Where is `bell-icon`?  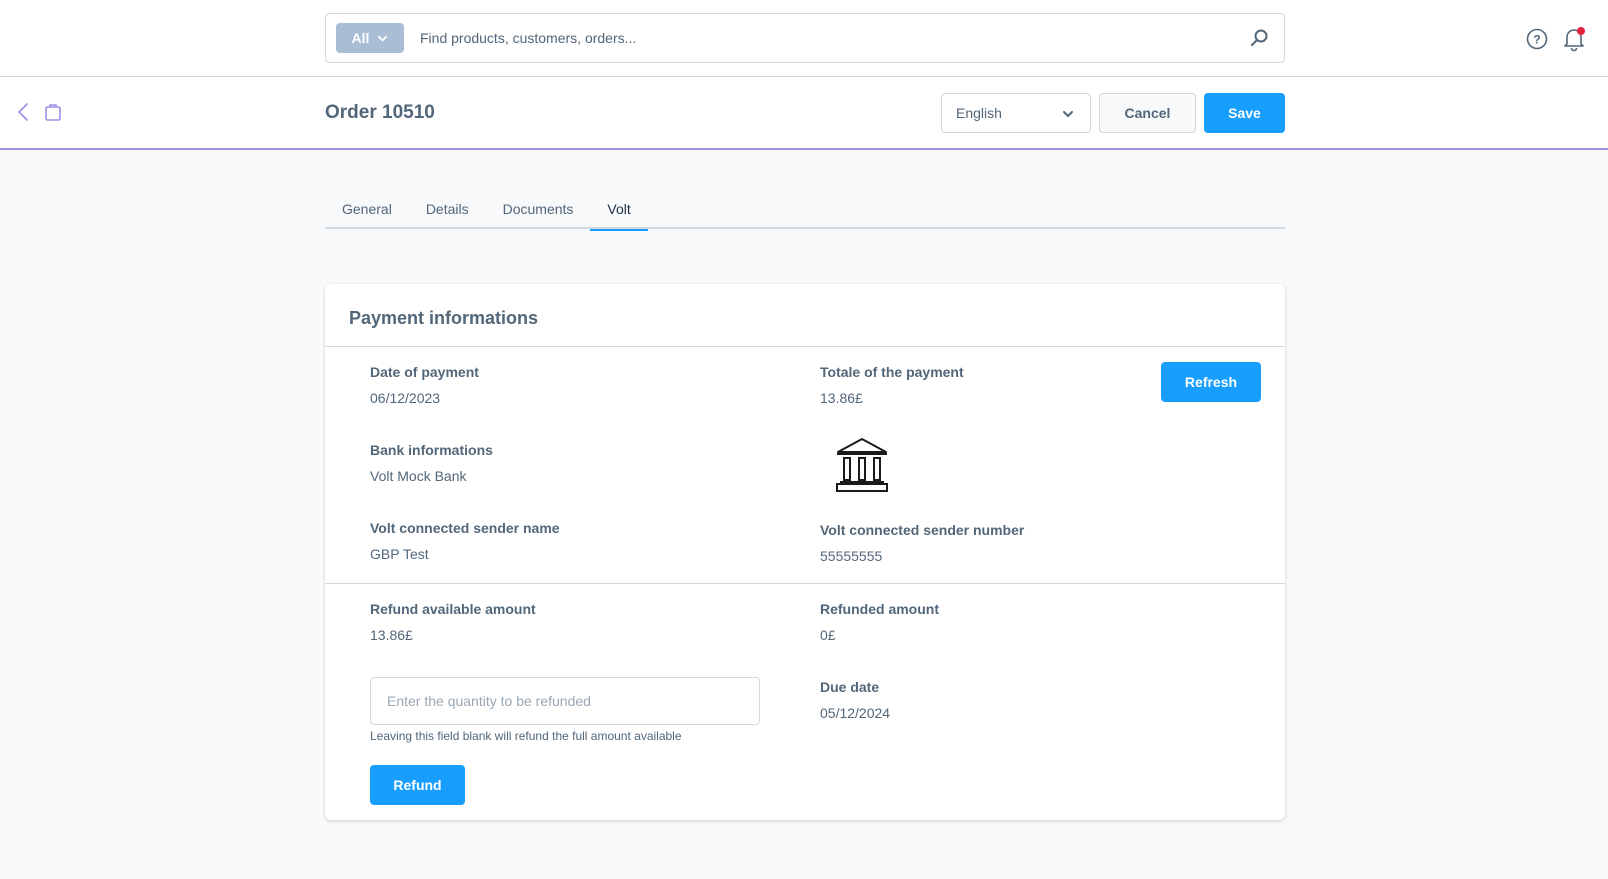
bell-icon is located at coordinates (1574, 39).